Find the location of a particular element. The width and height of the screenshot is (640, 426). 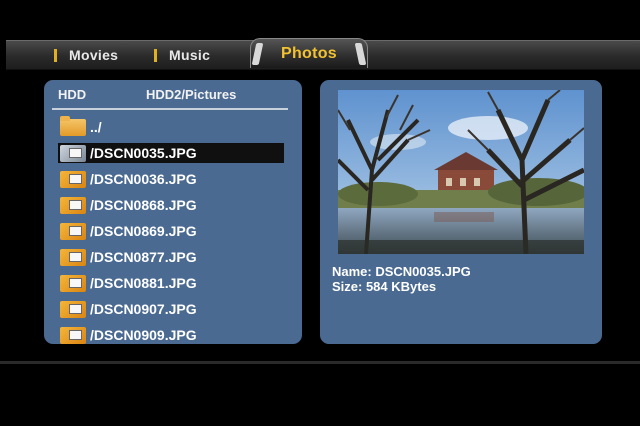

footer-divider is located at coordinates (320, 362).